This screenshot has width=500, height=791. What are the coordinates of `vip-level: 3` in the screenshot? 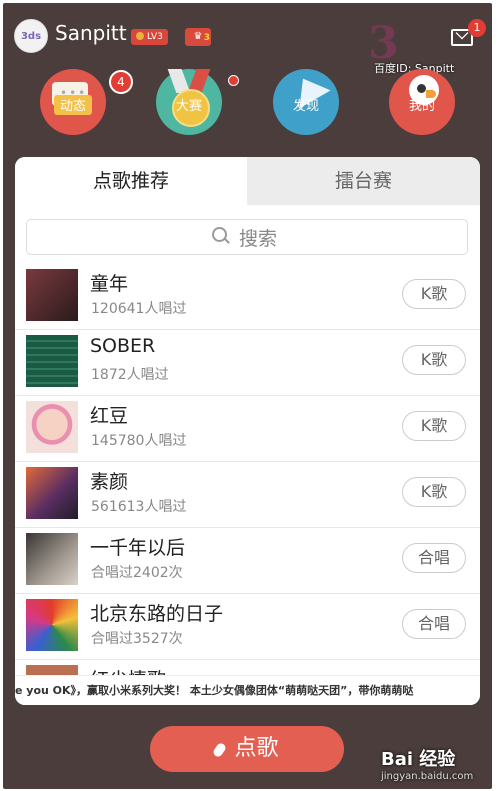 It's located at (206, 38).